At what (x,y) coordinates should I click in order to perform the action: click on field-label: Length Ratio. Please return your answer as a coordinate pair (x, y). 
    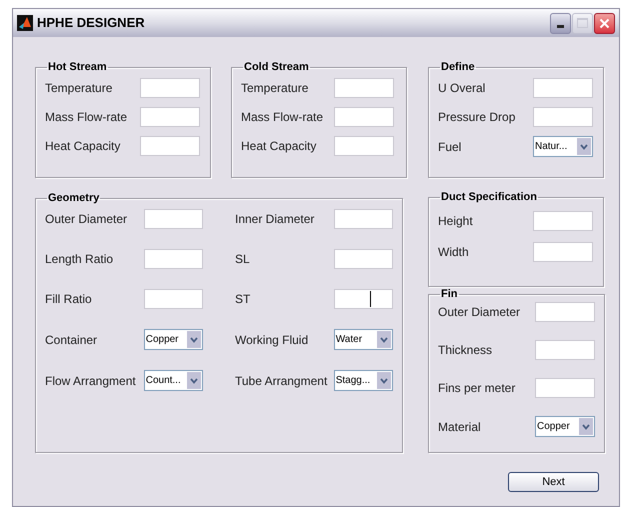
    Looking at the image, I should click on (79, 259).